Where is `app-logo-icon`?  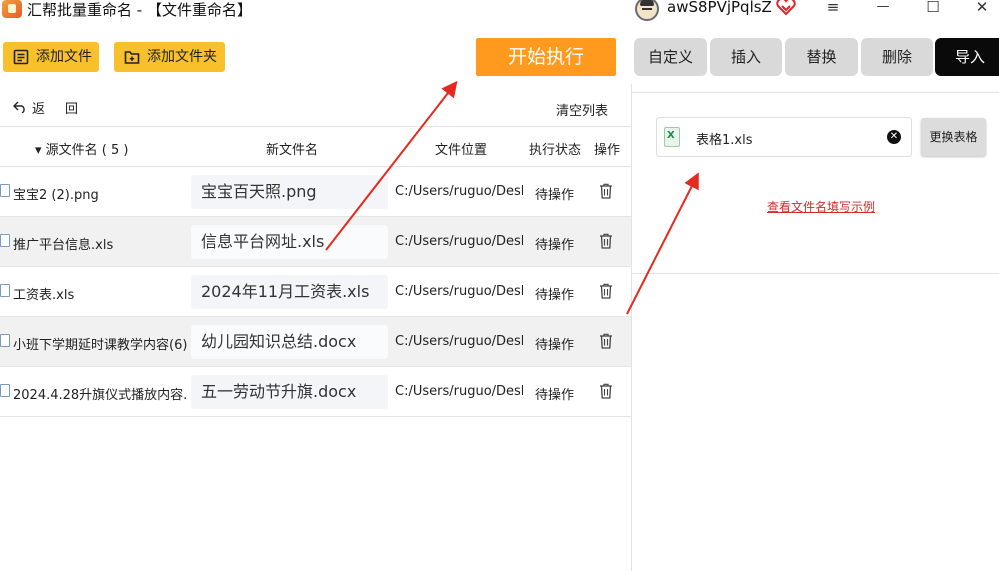
app-logo-icon is located at coordinates (12, 9).